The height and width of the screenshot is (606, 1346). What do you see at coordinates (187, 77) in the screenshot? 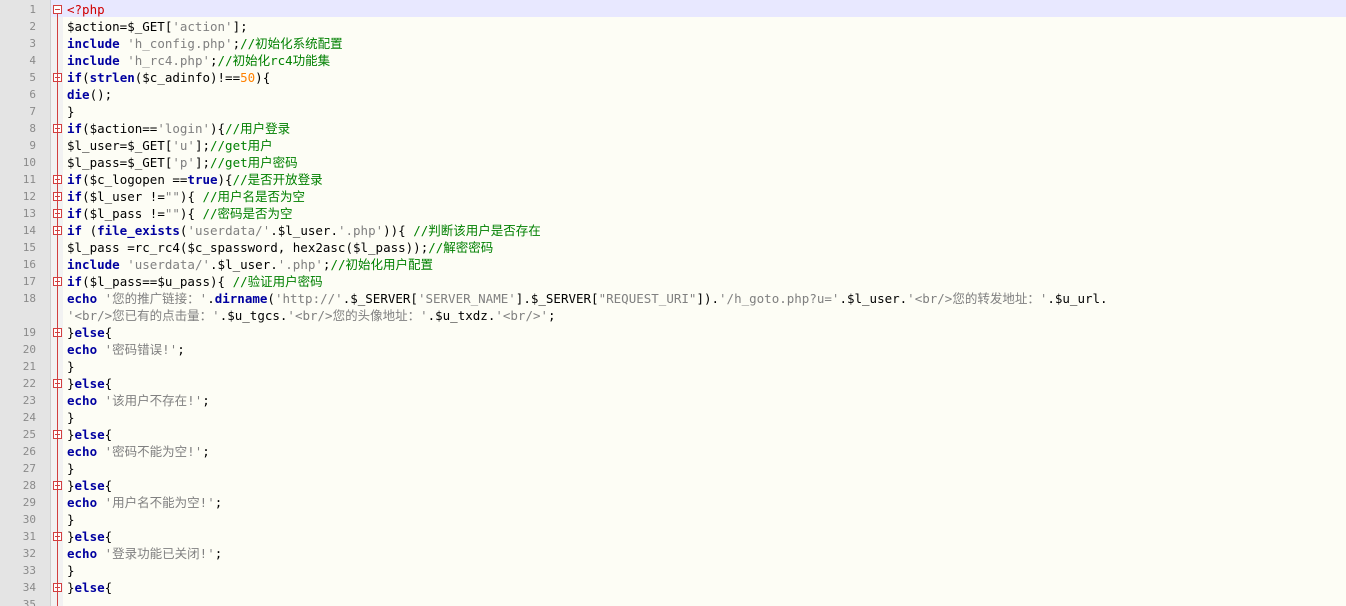
I see `code-token: ($c_adinfo)!==` at bounding box center [187, 77].